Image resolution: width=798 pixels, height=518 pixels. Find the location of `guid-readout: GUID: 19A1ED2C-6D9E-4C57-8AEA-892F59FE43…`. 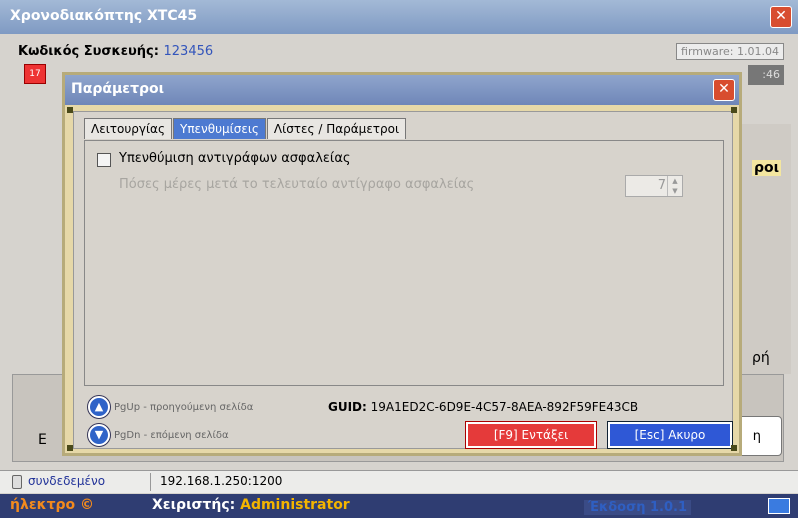

guid-readout: GUID: 19A1ED2C-6D9E-4C57-8AEA-892F59FE43… is located at coordinates (483, 407).